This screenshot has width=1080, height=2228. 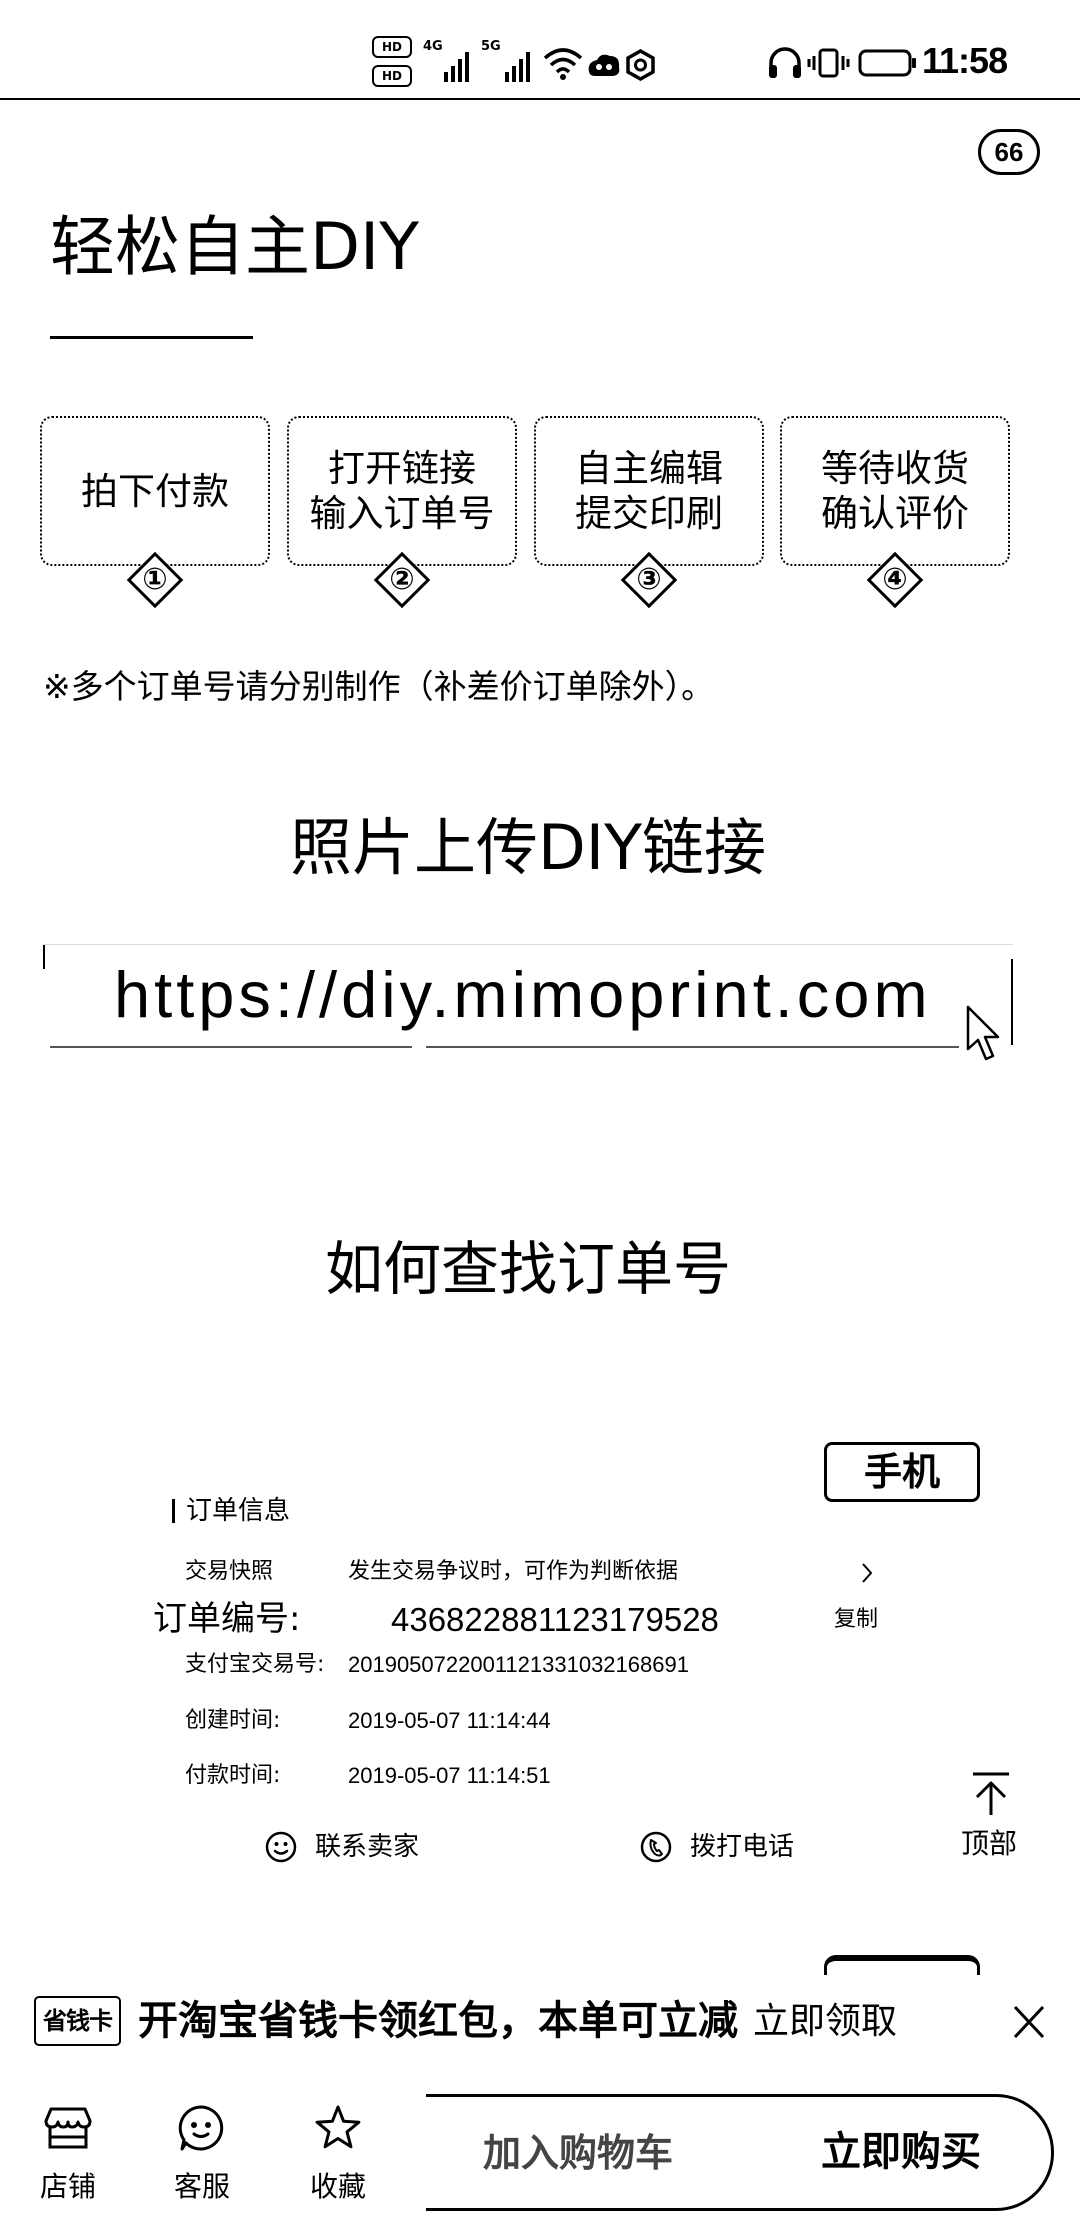 What do you see at coordinates (856, 1619) in the screenshot?
I see `copy-link: 复制` at bounding box center [856, 1619].